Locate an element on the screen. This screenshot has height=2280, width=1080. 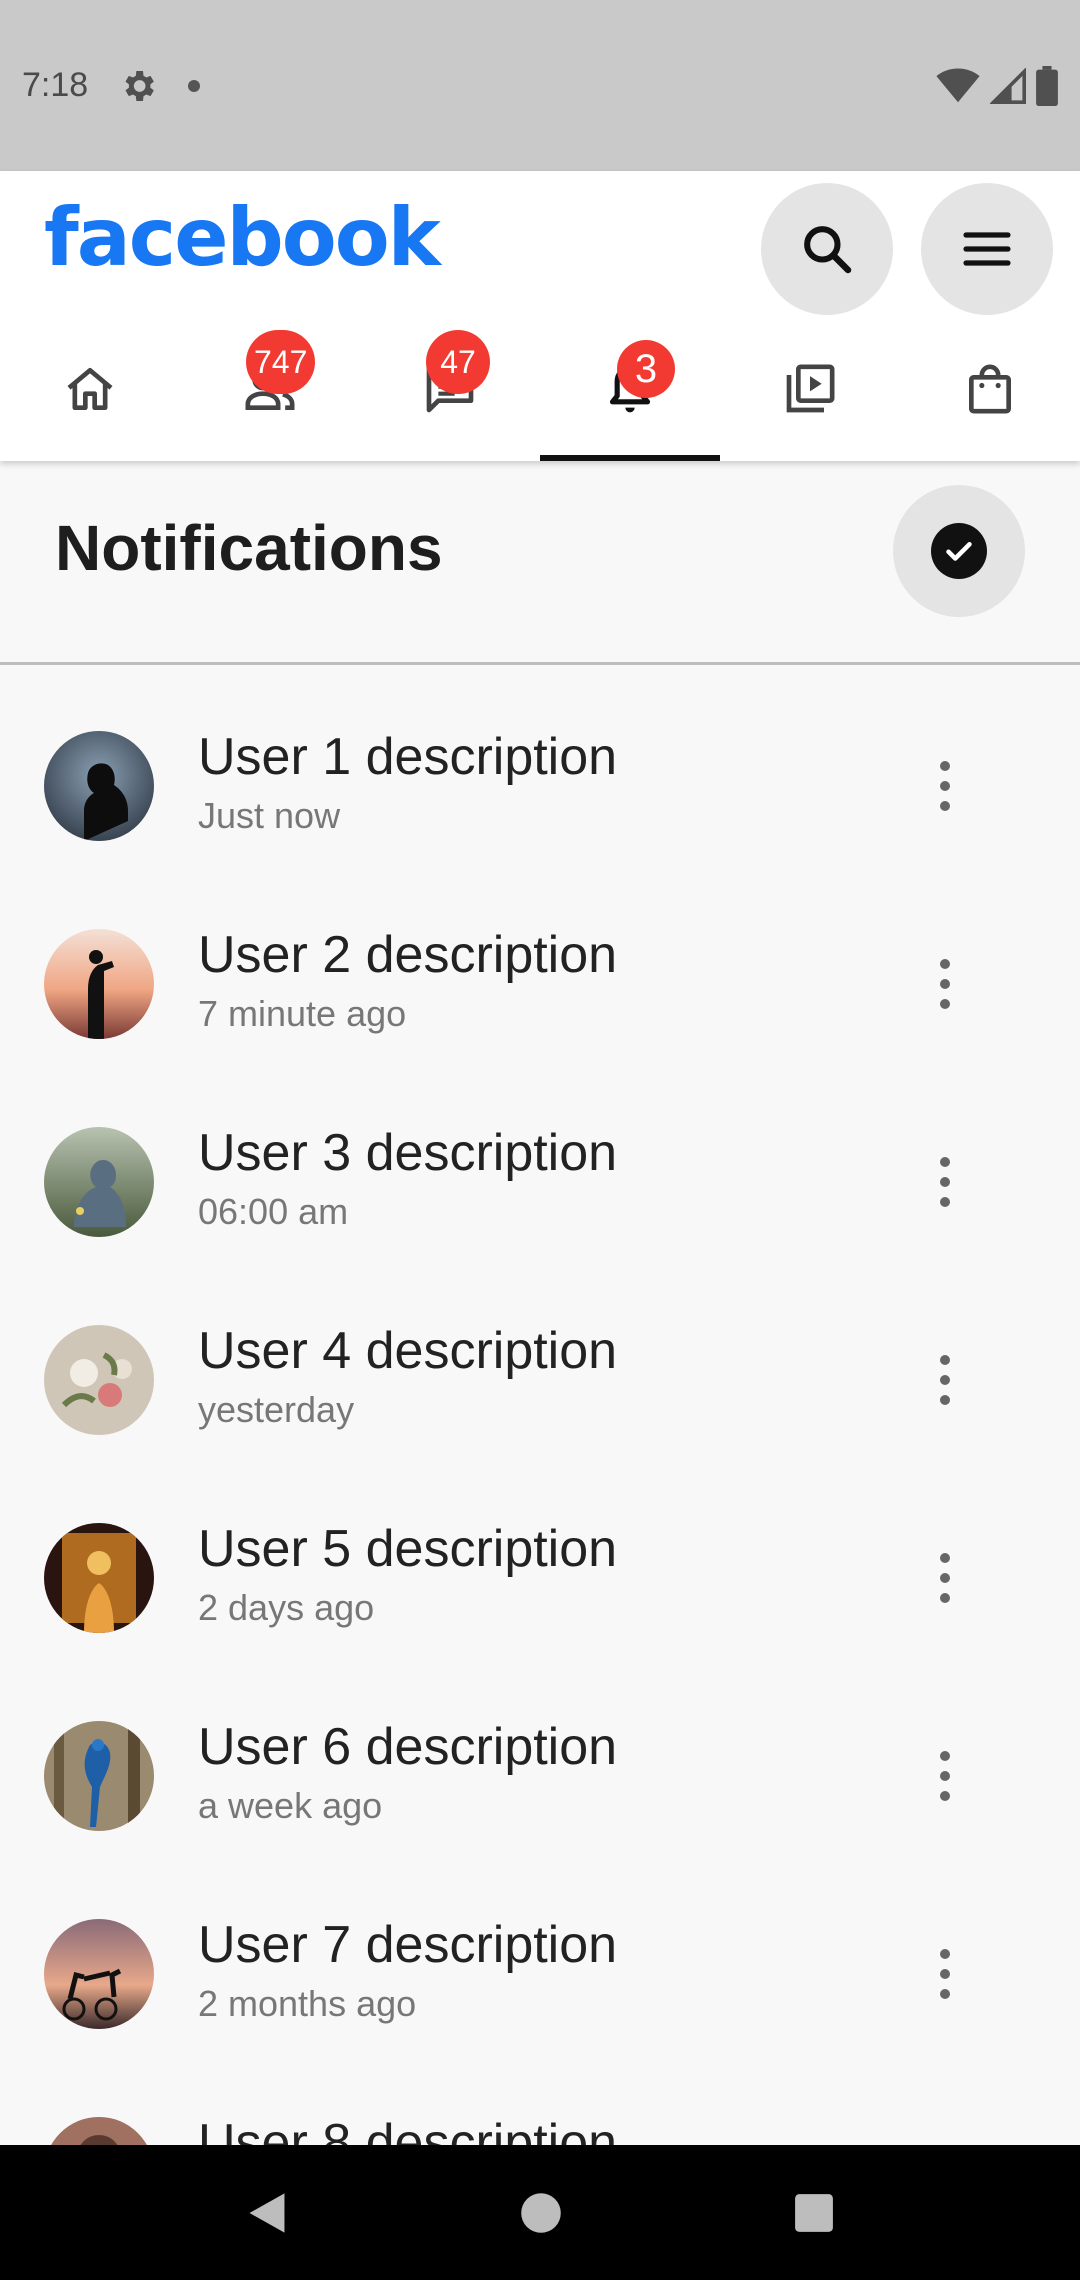
item-title: User 7 description is located at coordinates (408, 1945).